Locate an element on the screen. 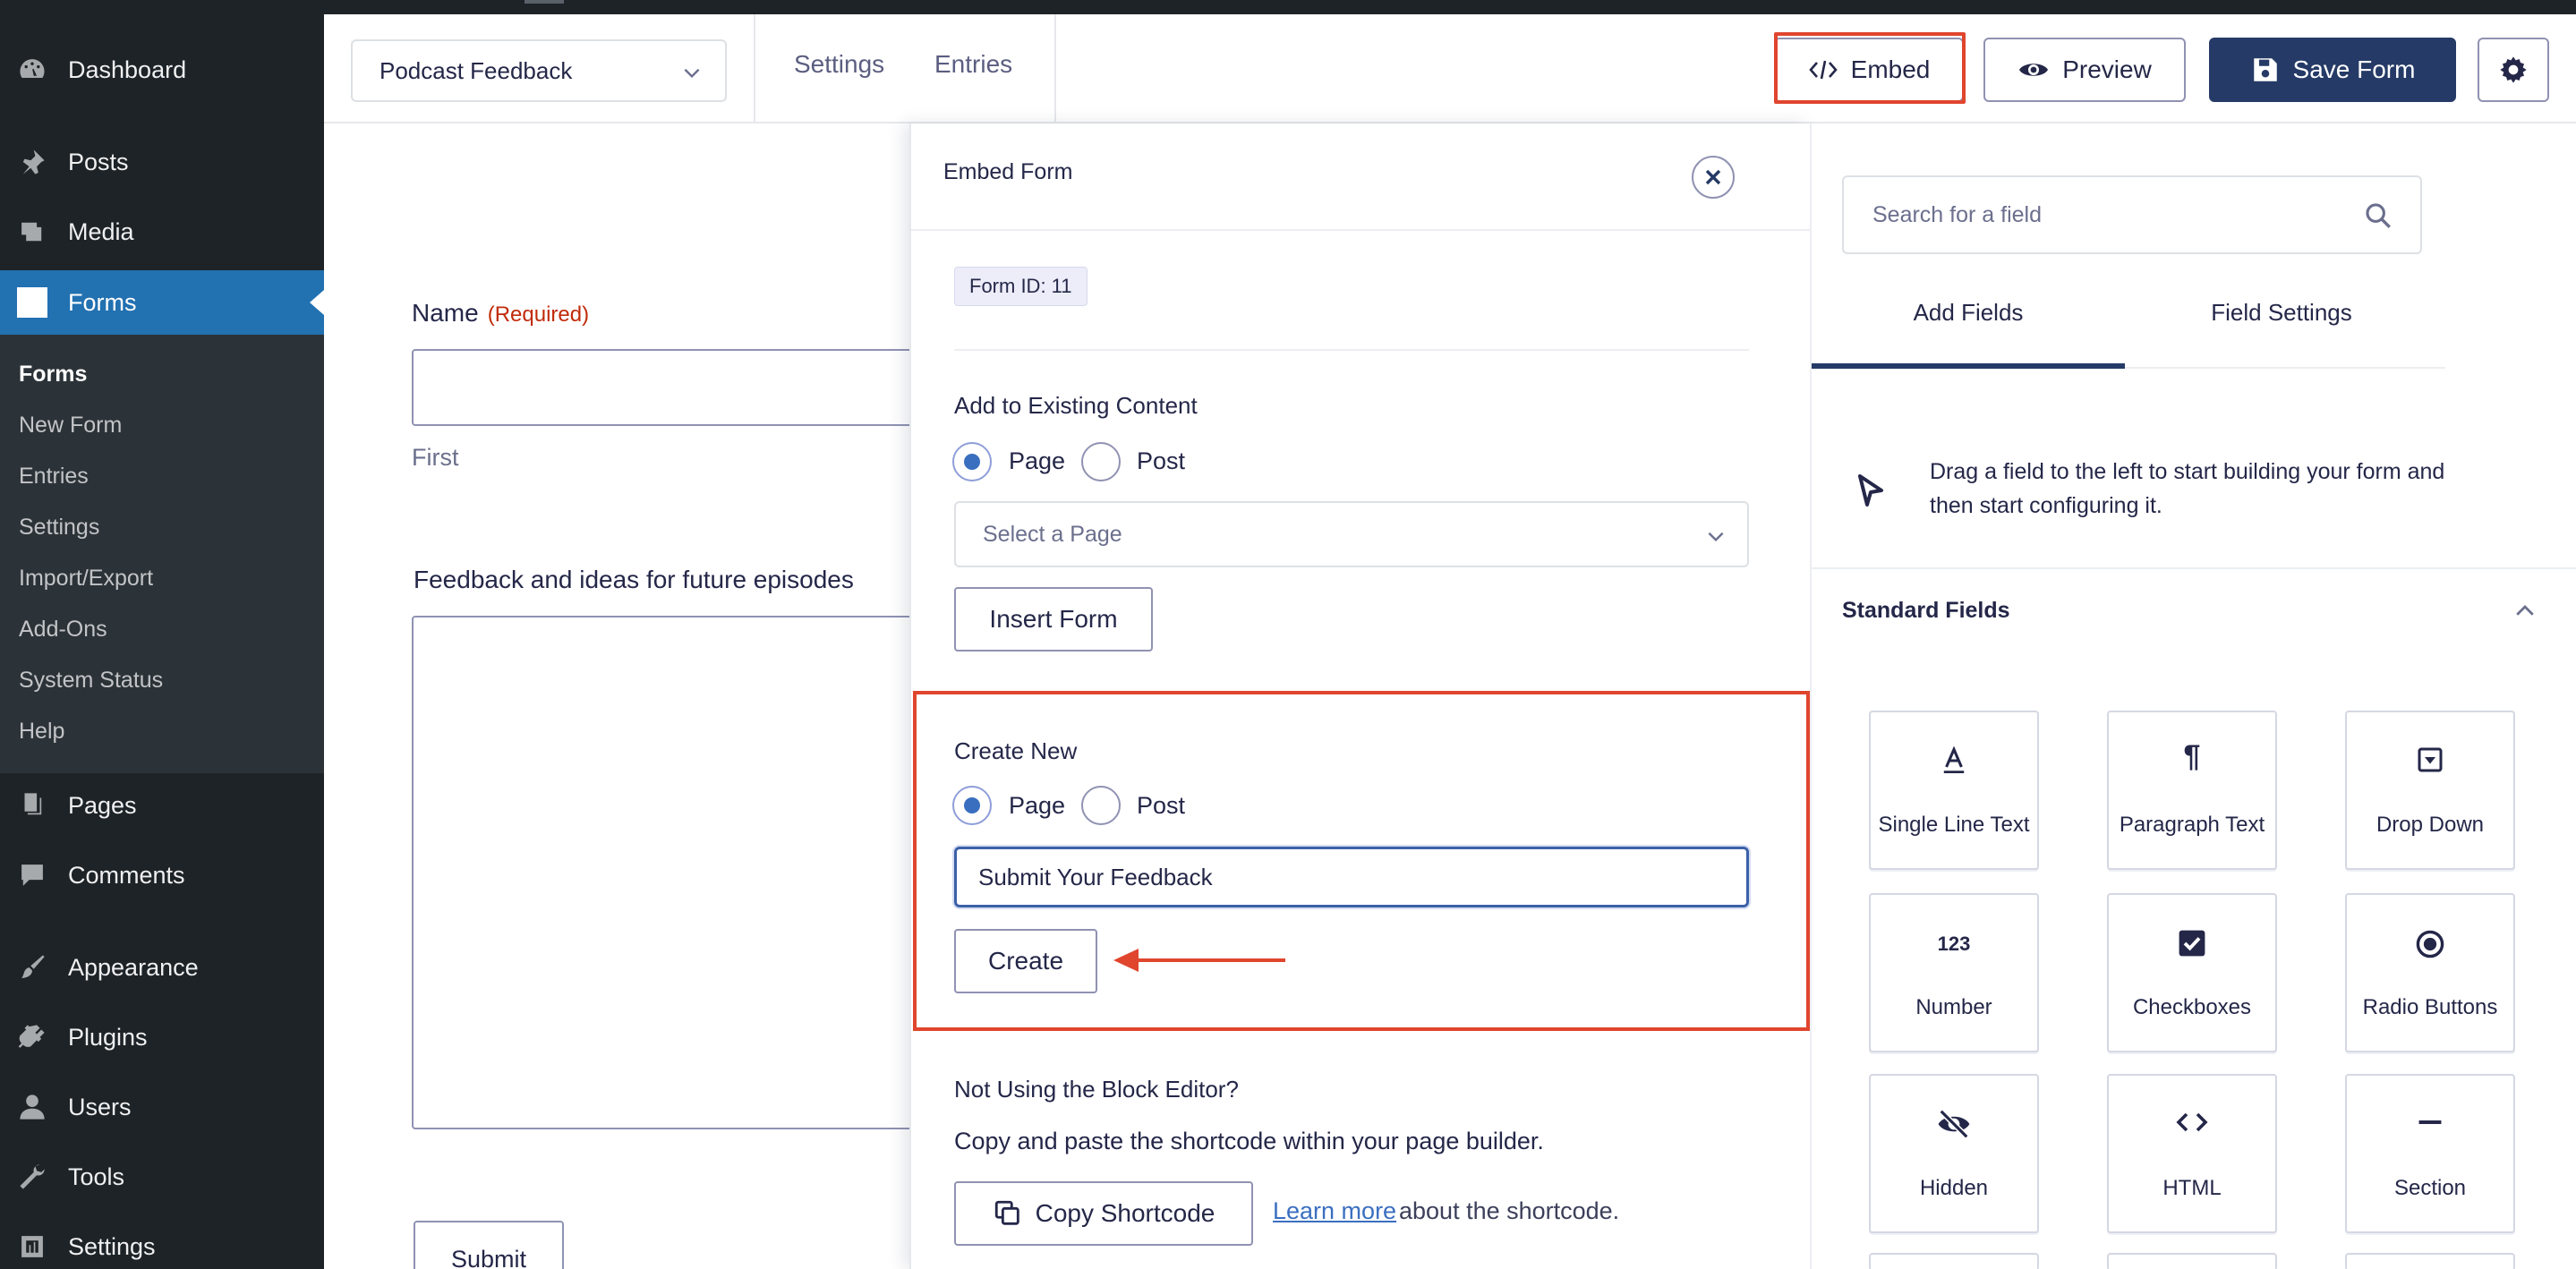  sidebar-item-comments: Comments is located at coordinates (162, 875).